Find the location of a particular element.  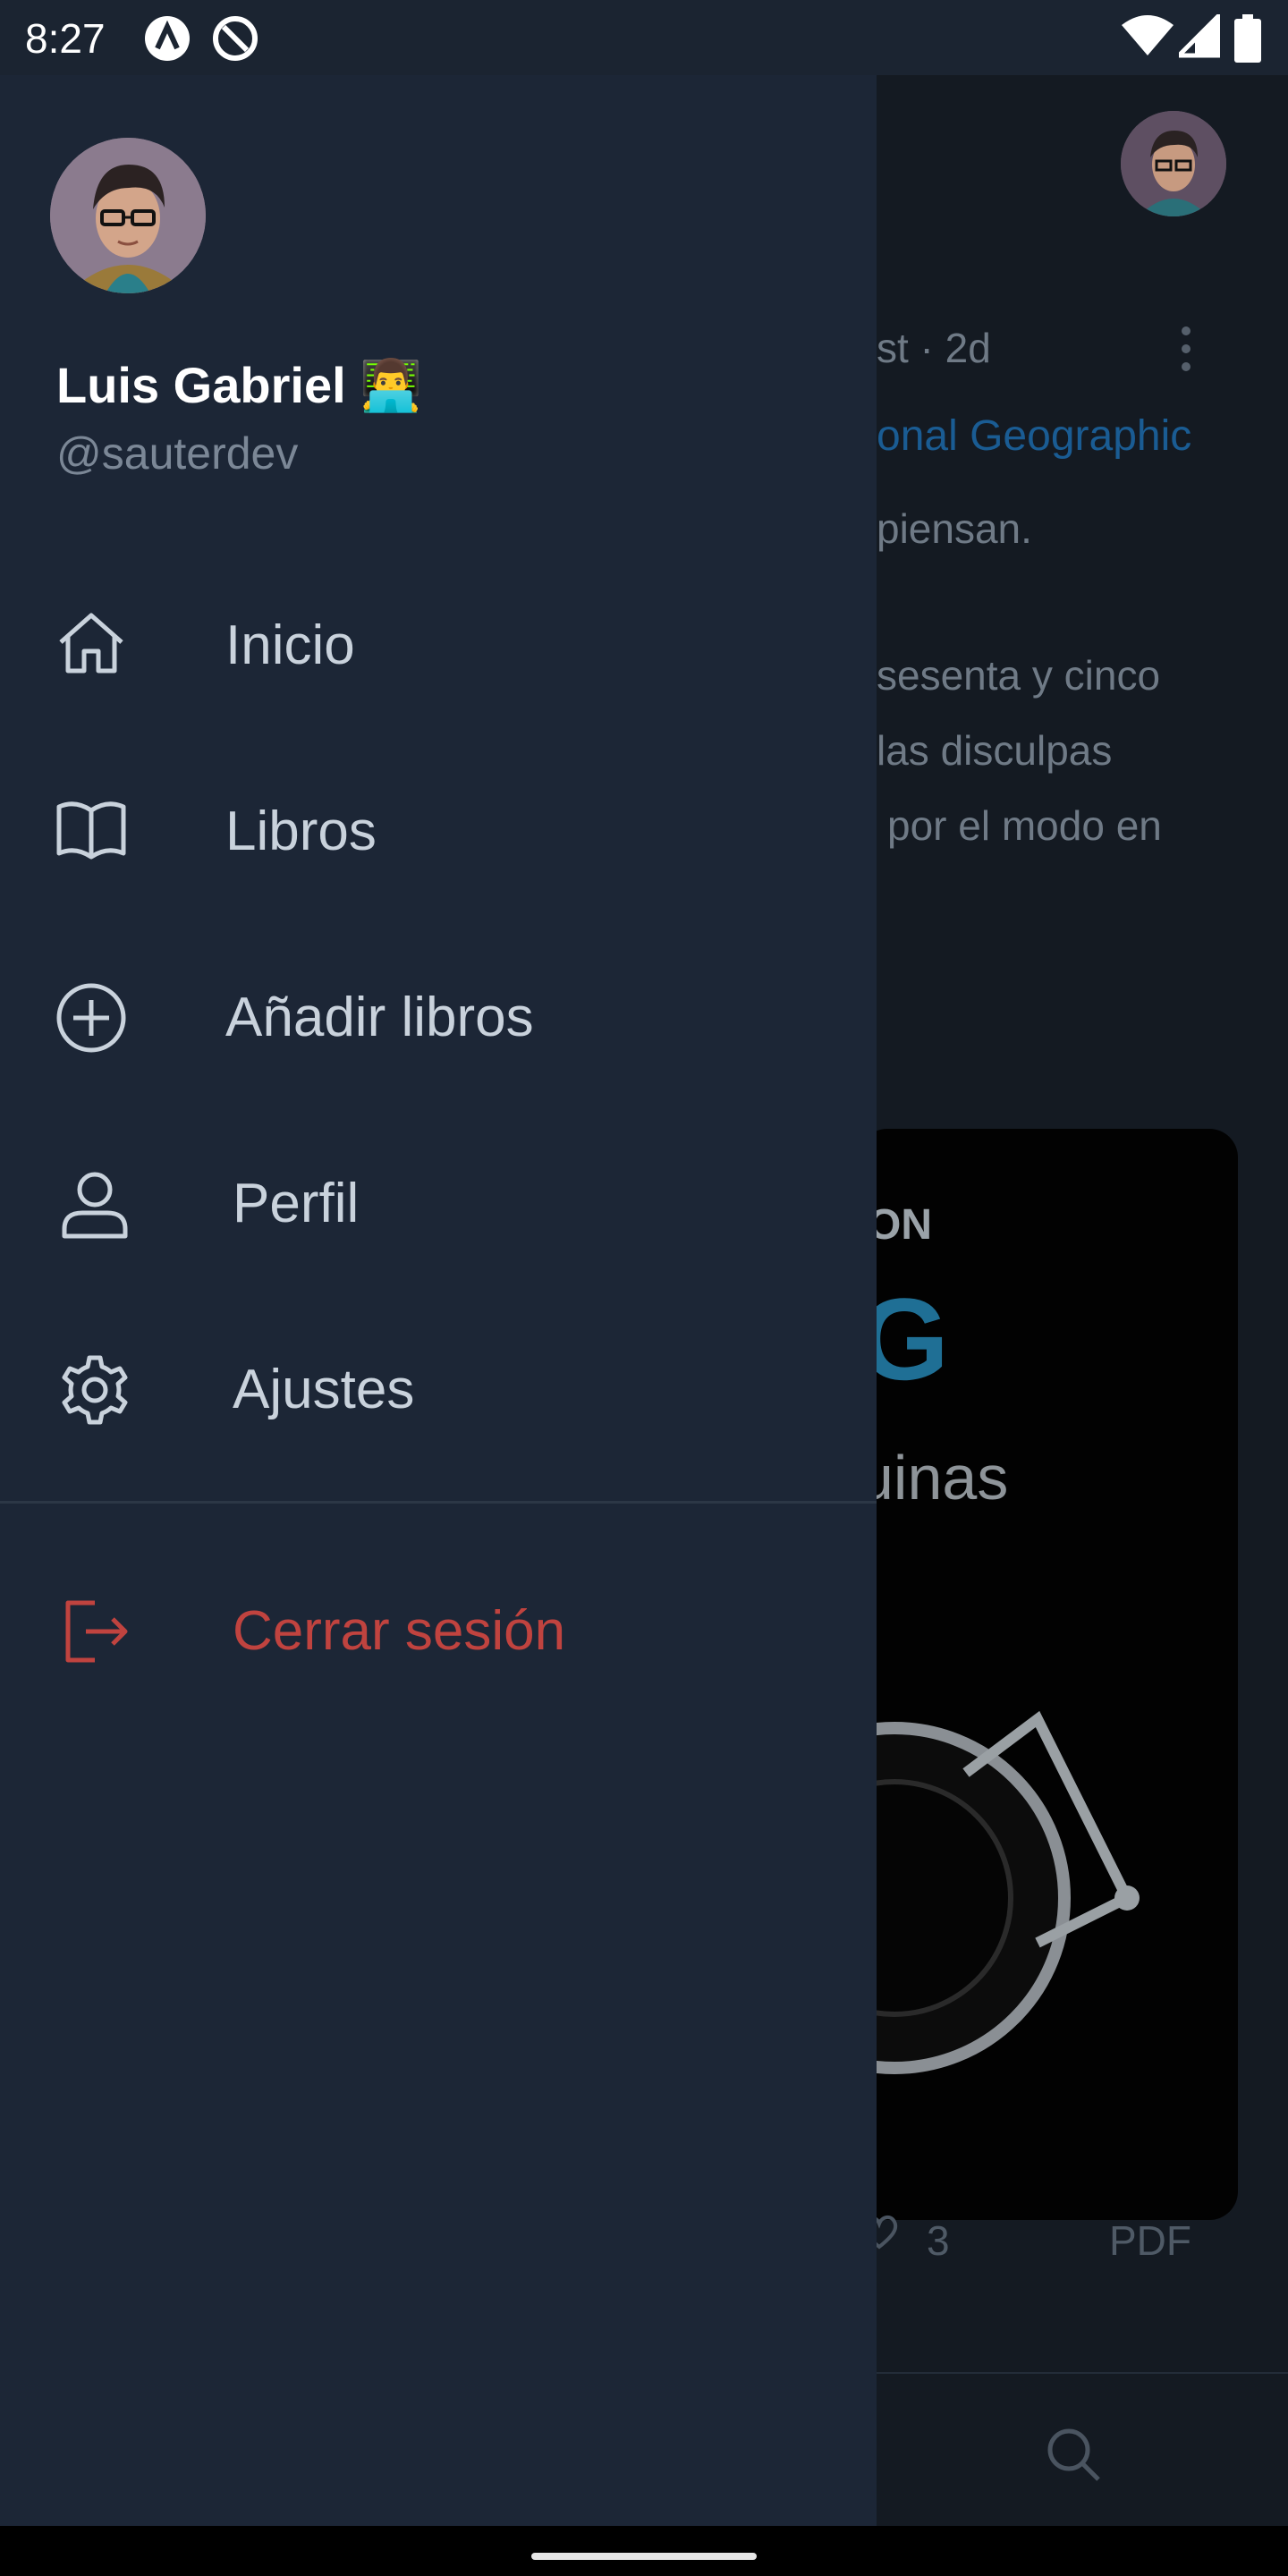

post-text-line: por el modo en is located at coordinates (1024, 825).